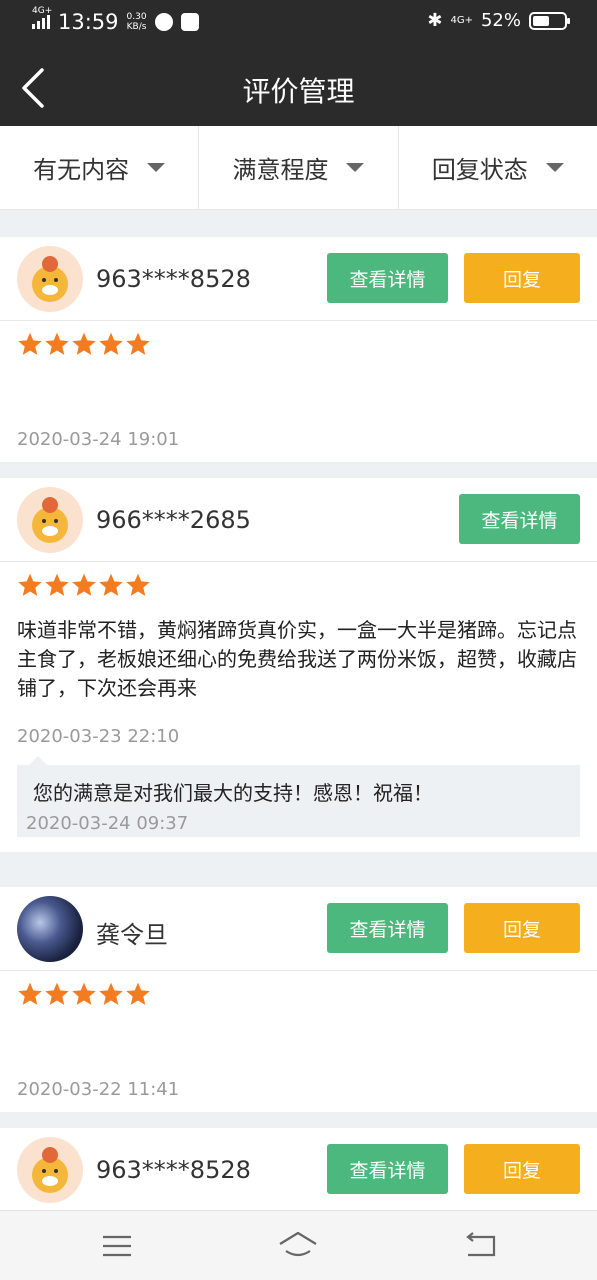  I want to click on review-card: 963****8528 查看详情 回复, so click(298, 1169).